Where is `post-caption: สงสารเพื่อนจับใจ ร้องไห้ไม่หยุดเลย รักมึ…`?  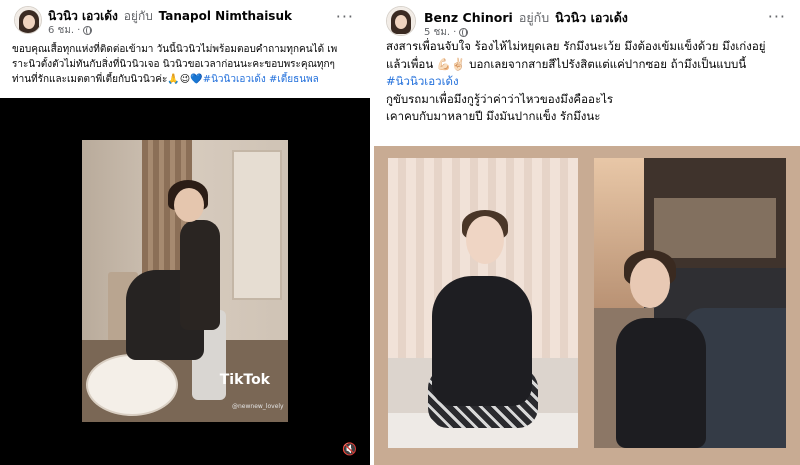 post-caption: สงสารเพื่อนจับใจ ร้องไห้ไม่หยุดเลย รักมึ… is located at coordinates (587, 82).